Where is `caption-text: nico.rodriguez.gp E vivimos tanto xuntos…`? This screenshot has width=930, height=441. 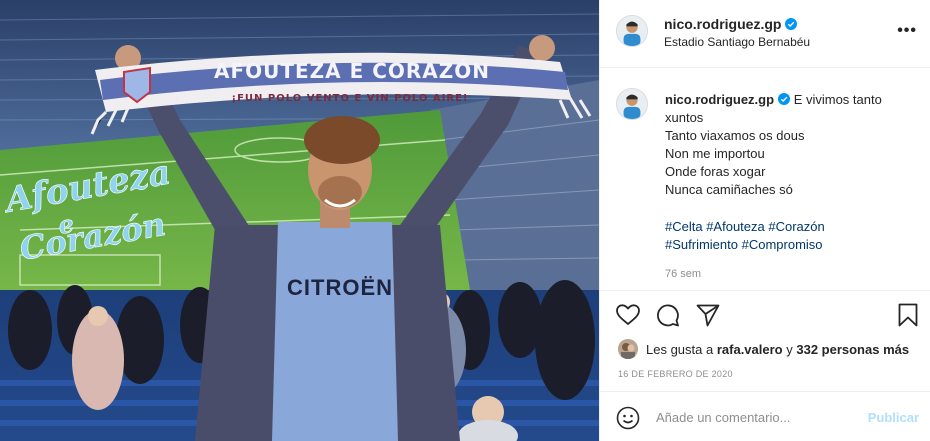
caption-text: nico.rodriguez.gp E vivimos tanto xuntos… is located at coordinates (790, 145).